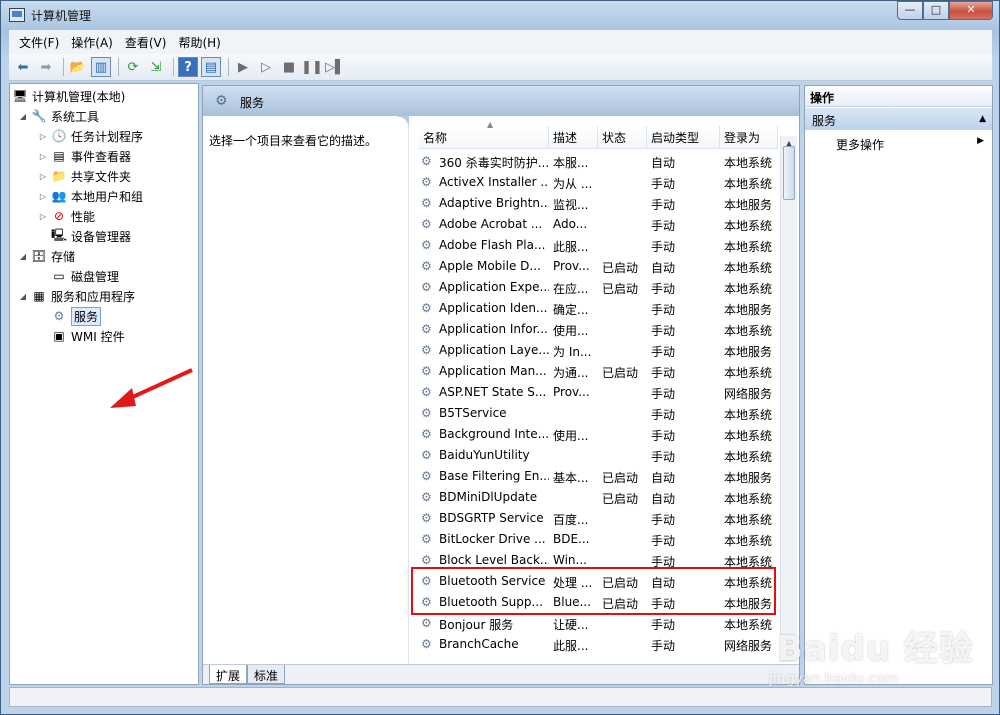  Describe the element at coordinates (312, 67) in the screenshot. I see `pause-service-icon: ❚❚` at that location.